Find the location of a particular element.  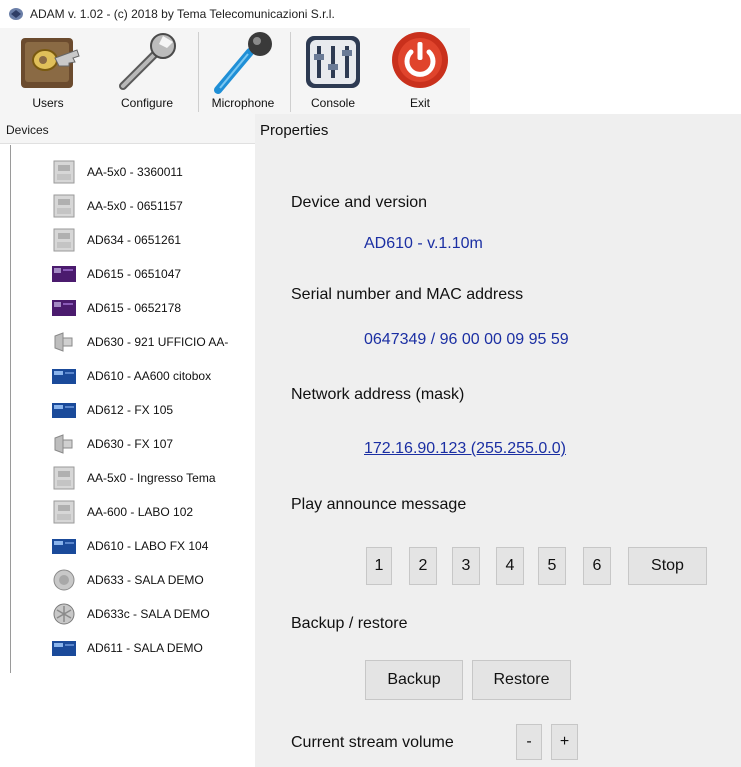

device-item: AD615 - 0652178 is located at coordinates (136, 308).